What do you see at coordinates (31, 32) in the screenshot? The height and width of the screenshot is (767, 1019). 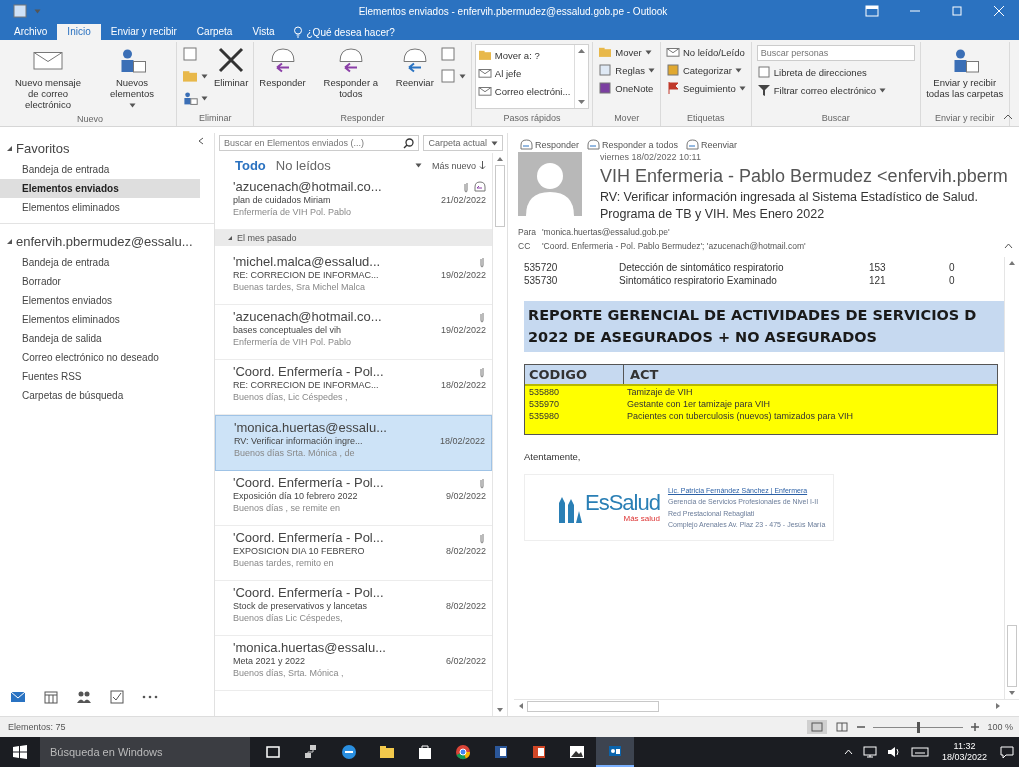 I see `ribbon-tab: Archivo` at bounding box center [31, 32].